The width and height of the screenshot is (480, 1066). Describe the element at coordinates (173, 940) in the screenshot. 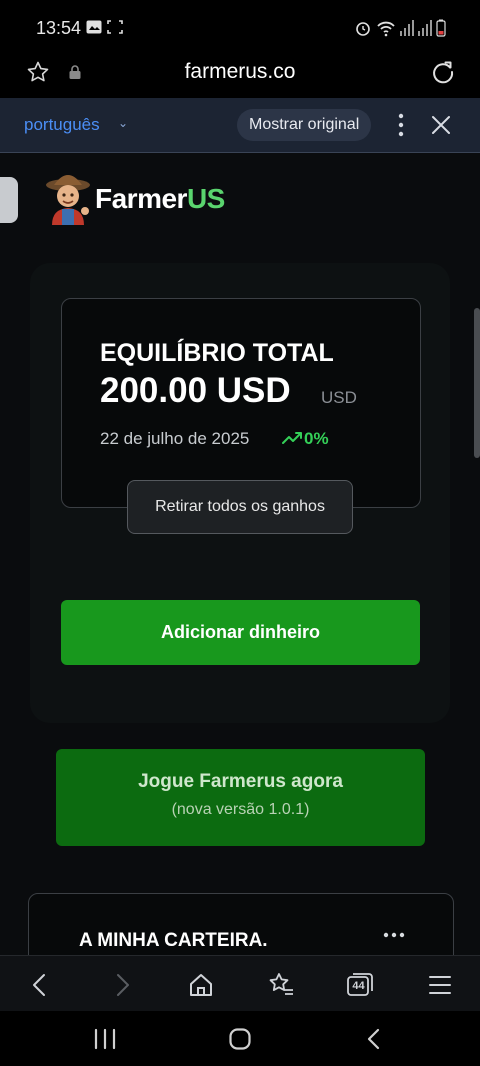

I see `wallet-title: A MINHA CARTEIRA.` at that location.